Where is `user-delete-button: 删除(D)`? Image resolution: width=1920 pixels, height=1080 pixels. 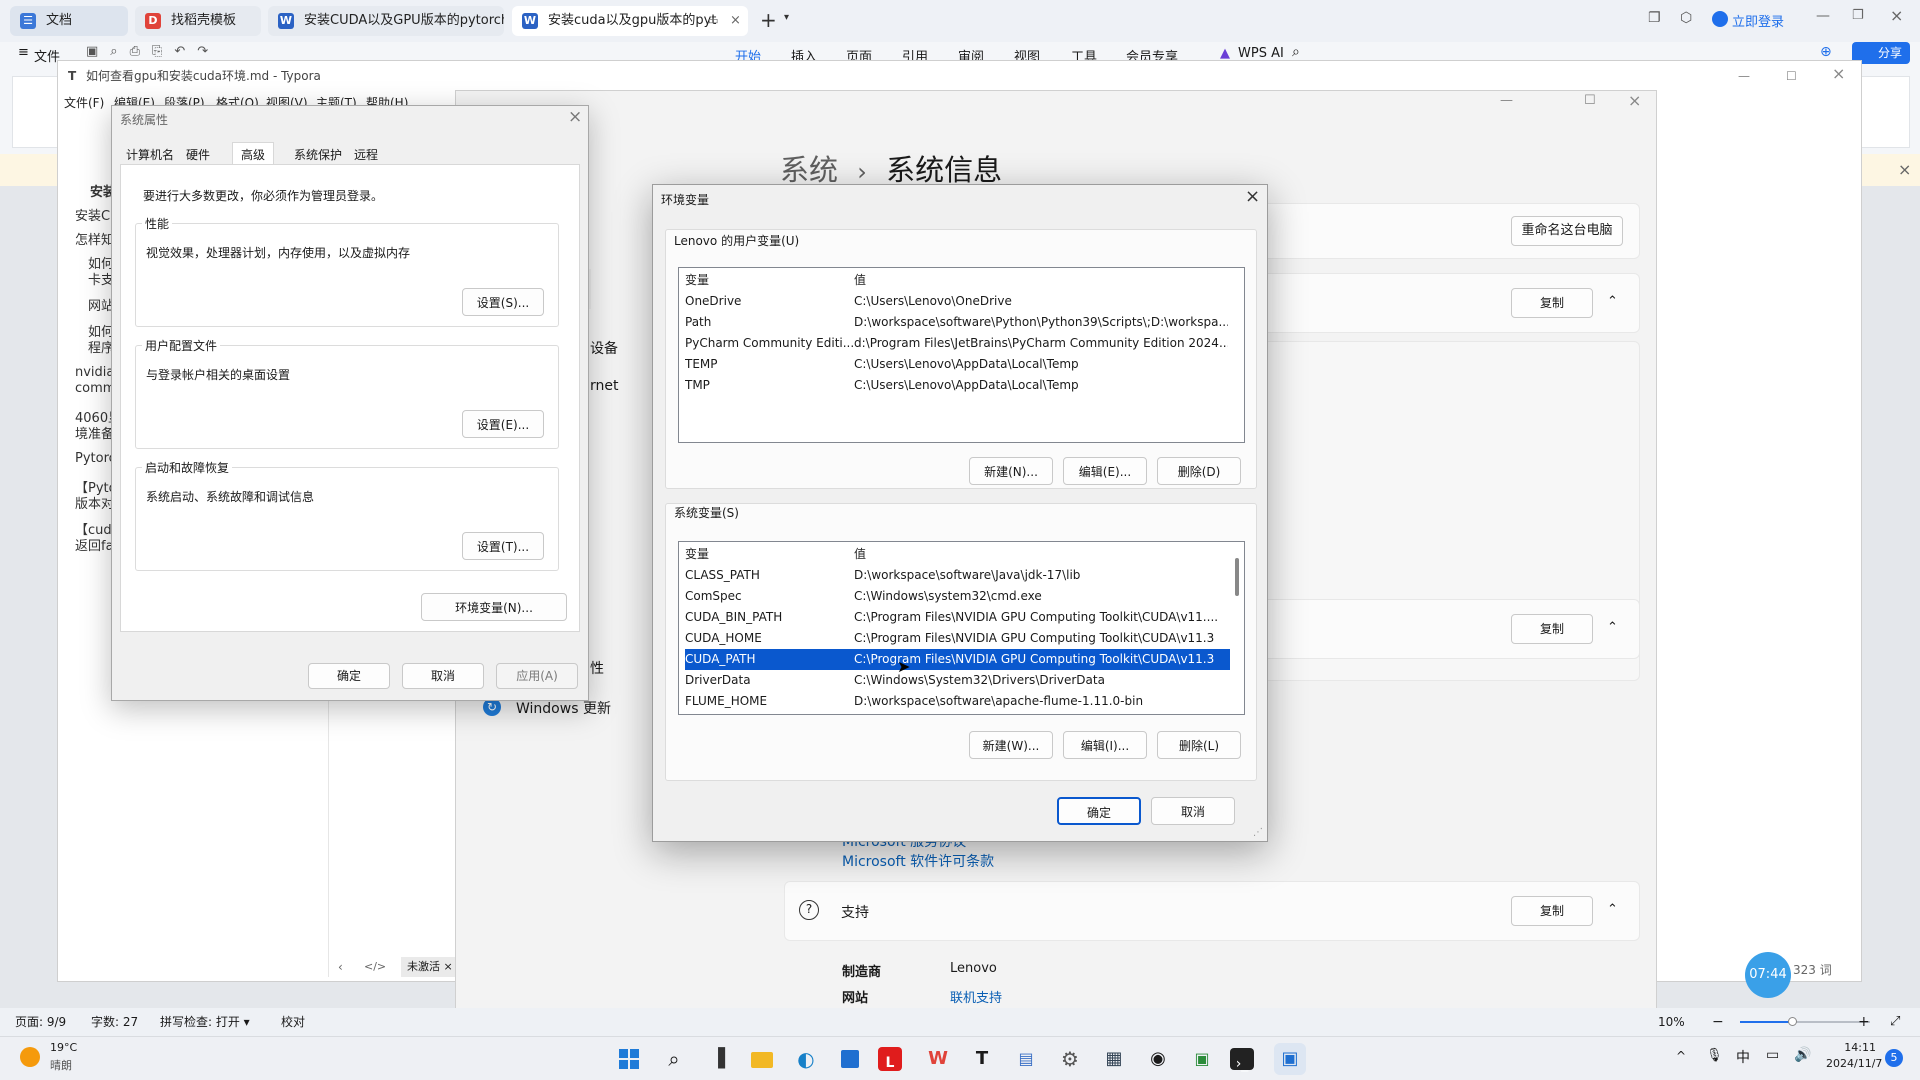 user-delete-button: 删除(D) is located at coordinates (1199, 471).